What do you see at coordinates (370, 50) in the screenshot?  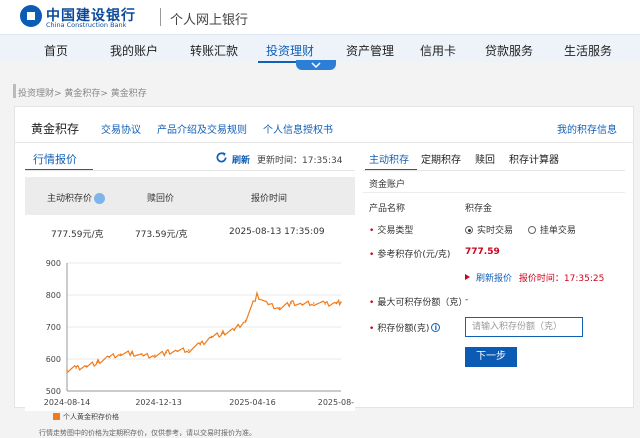 I see `nav-item-assets: 资产管理` at bounding box center [370, 50].